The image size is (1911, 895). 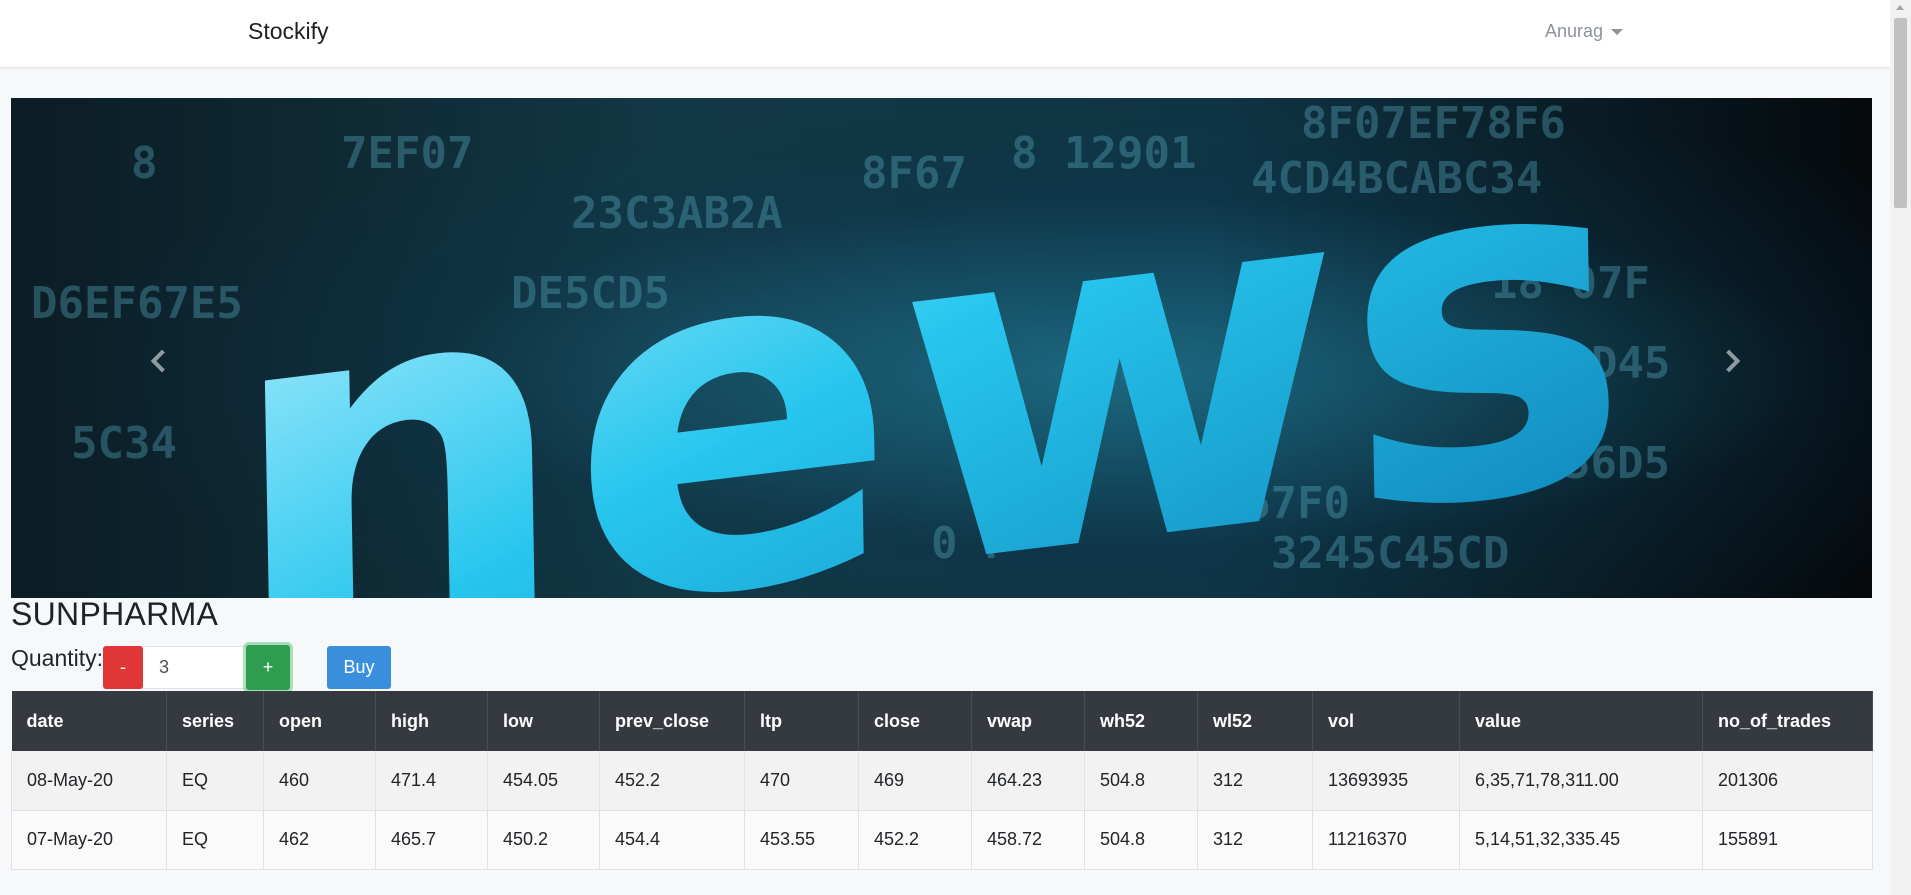 What do you see at coordinates (543, 781) in the screenshot?
I see `table-cell: 454.05` at bounding box center [543, 781].